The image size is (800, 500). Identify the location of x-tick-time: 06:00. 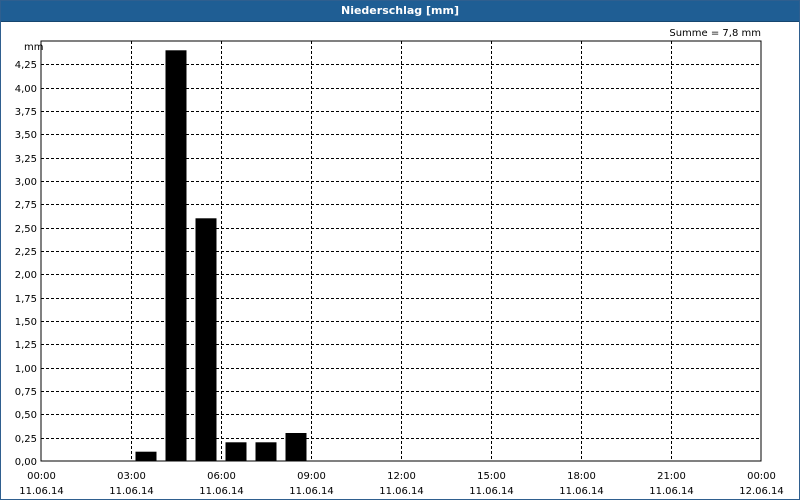
(221, 476).